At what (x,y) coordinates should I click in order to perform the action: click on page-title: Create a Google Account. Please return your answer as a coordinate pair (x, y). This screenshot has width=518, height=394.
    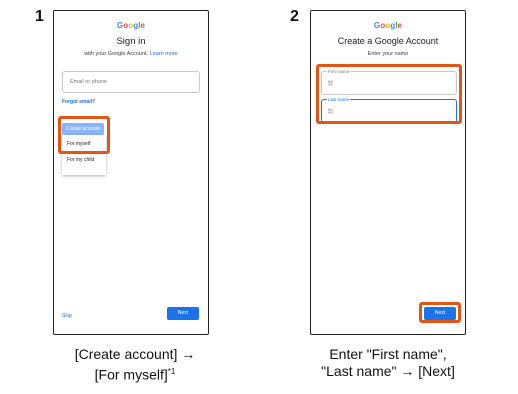
    Looking at the image, I should click on (388, 41).